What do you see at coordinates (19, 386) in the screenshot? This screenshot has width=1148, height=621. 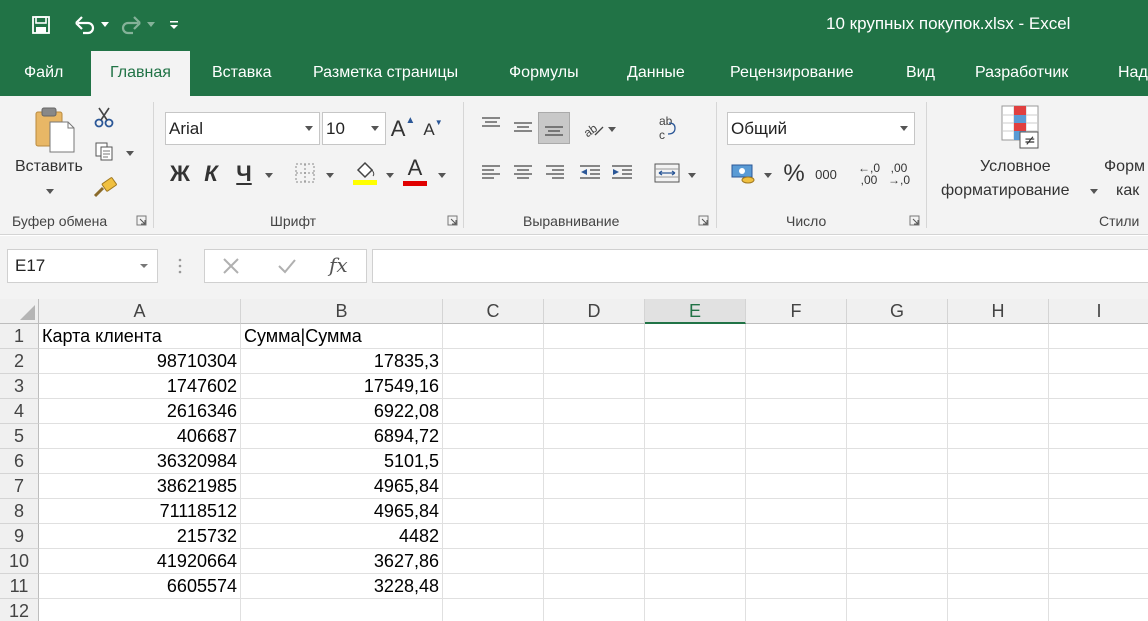 I see `row-header-3: 3` at bounding box center [19, 386].